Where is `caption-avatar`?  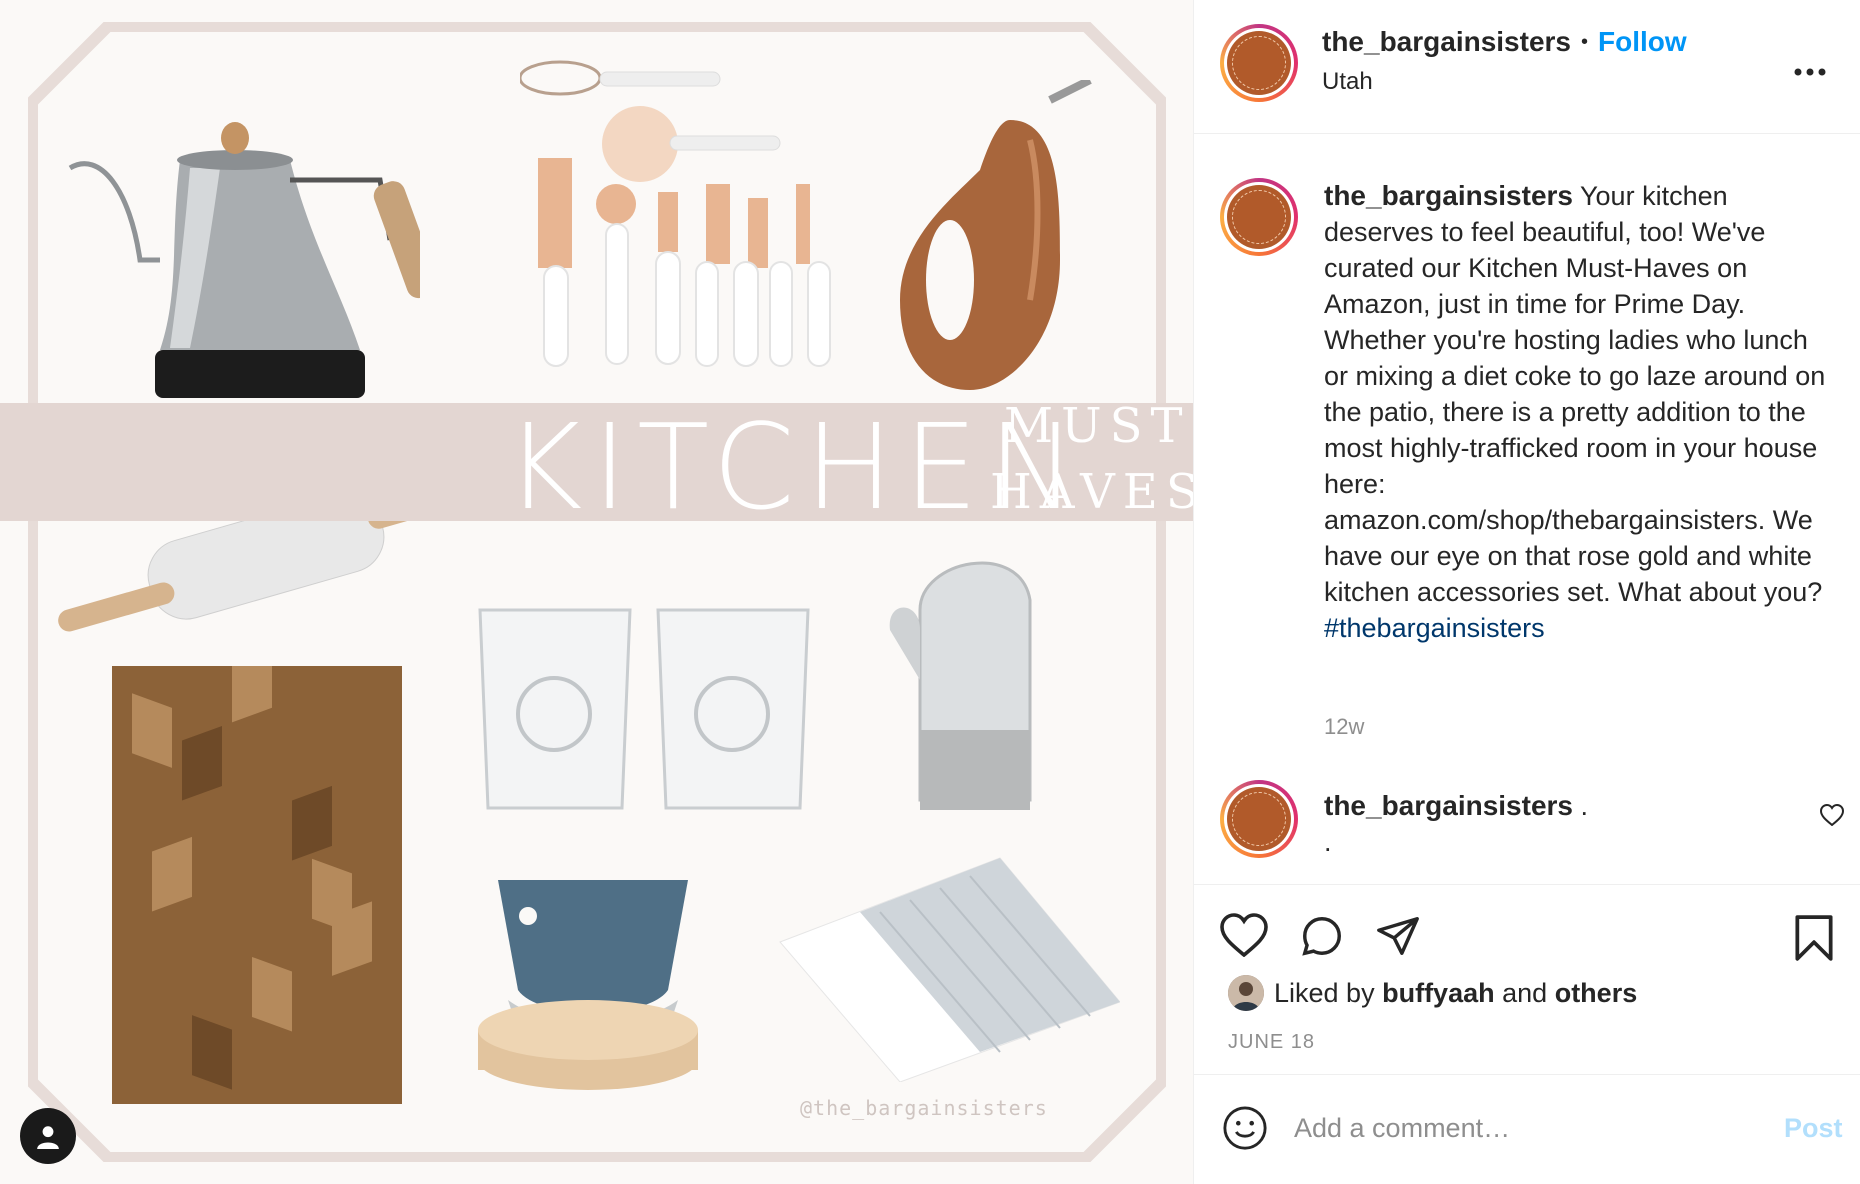
caption-avatar is located at coordinates (1259, 217).